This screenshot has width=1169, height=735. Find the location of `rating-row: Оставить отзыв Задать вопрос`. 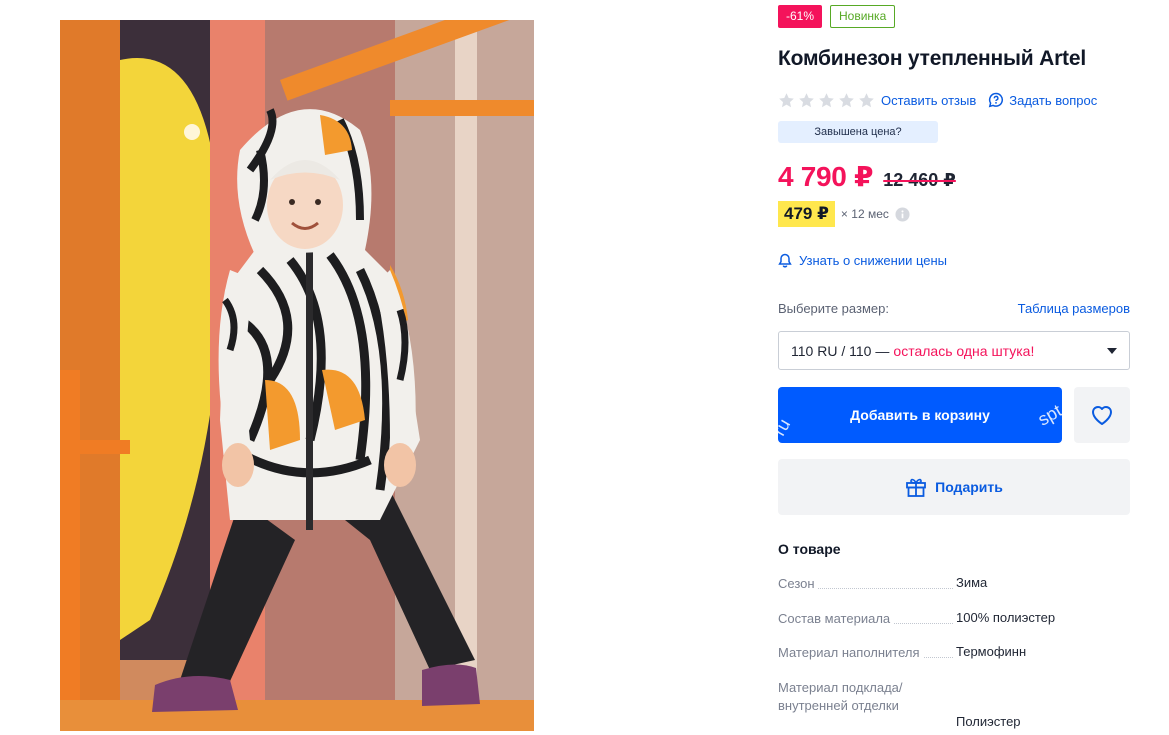

rating-row: Оставить отзыв Задать вопрос is located at coordinates (937, 100).